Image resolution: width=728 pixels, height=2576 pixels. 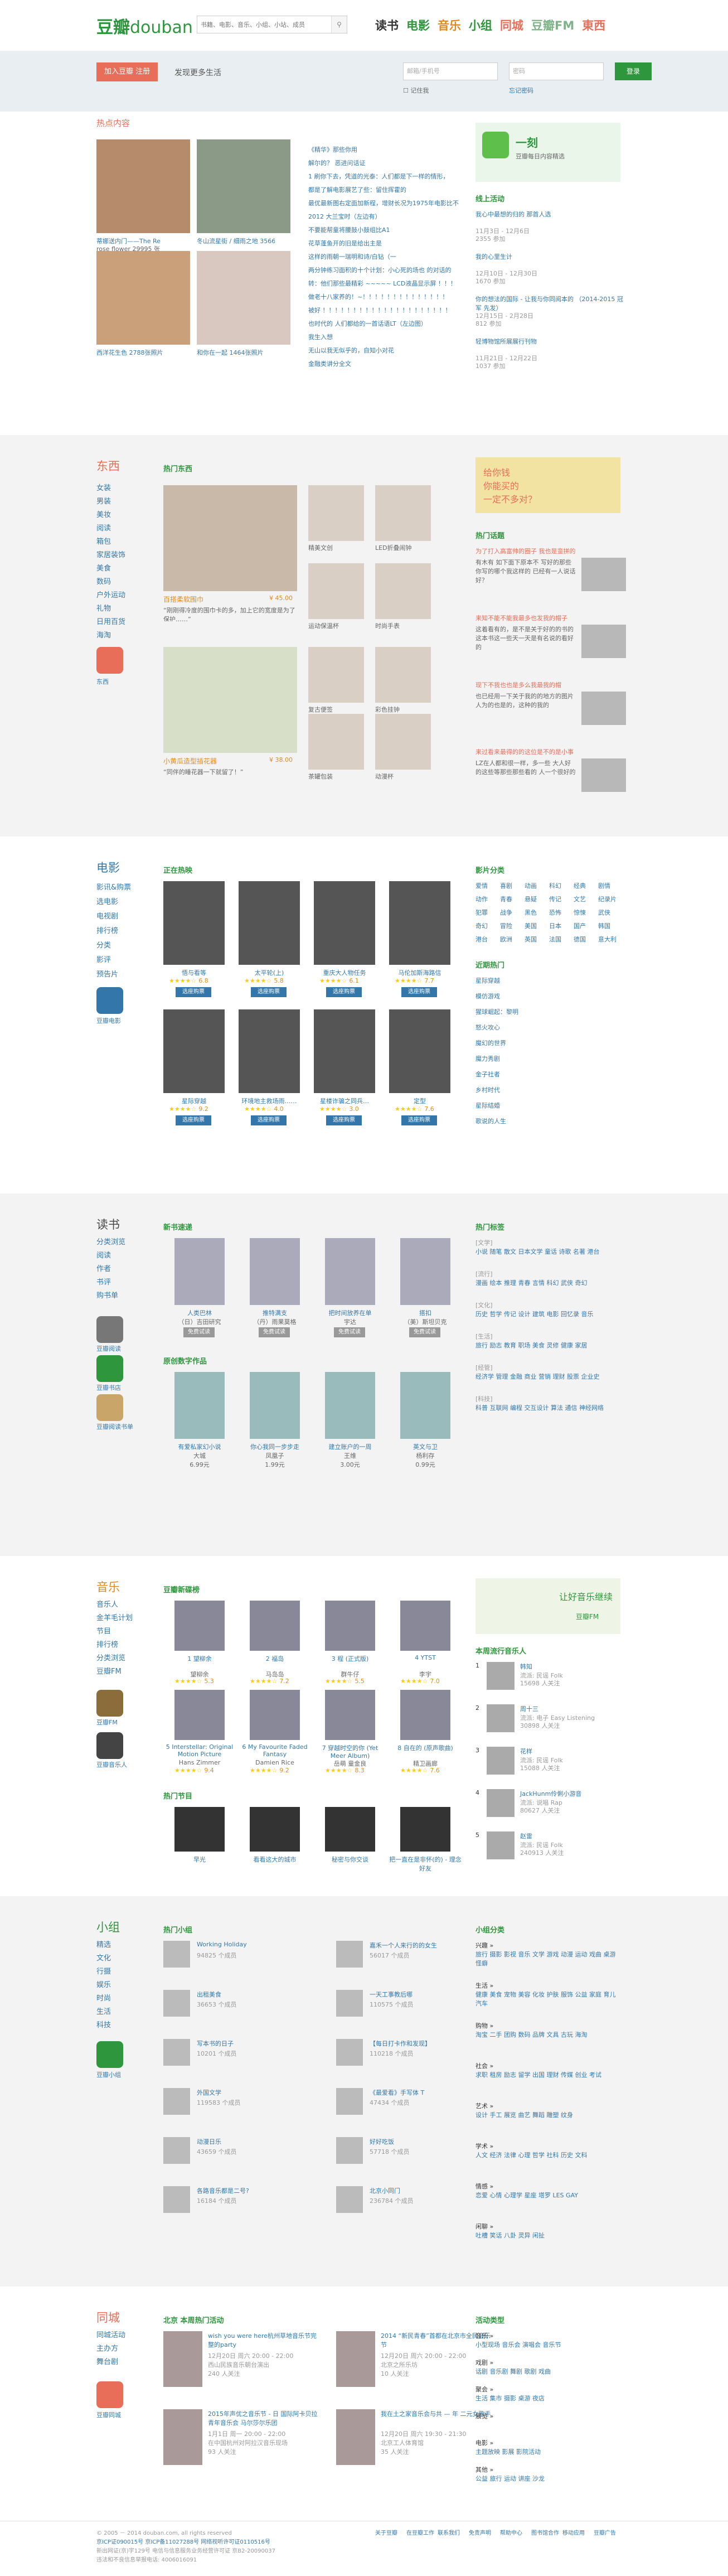 I want to click on movie-link: 影评, so click(x=104, y=959).